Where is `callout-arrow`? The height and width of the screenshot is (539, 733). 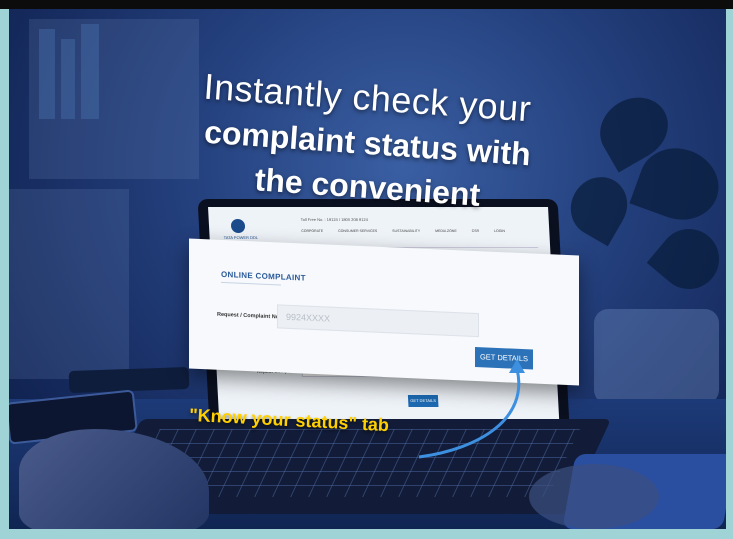 callout-arrow is located at coordinates (471, 409).